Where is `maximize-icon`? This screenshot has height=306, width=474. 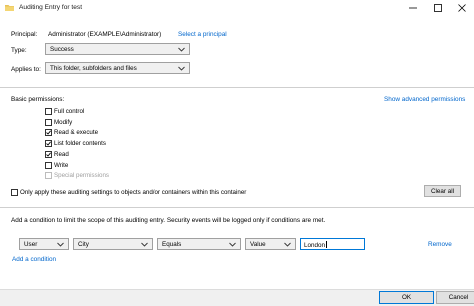 maximize-icon is located at coordinates (438, 8).